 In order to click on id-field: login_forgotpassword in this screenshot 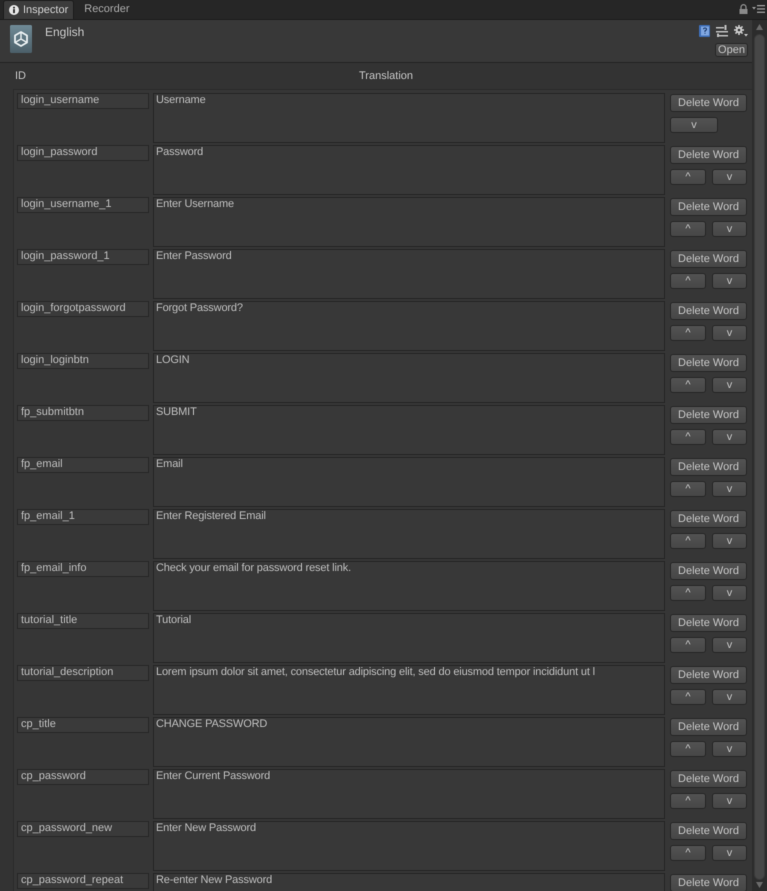, I will do `click(83, 309)`.